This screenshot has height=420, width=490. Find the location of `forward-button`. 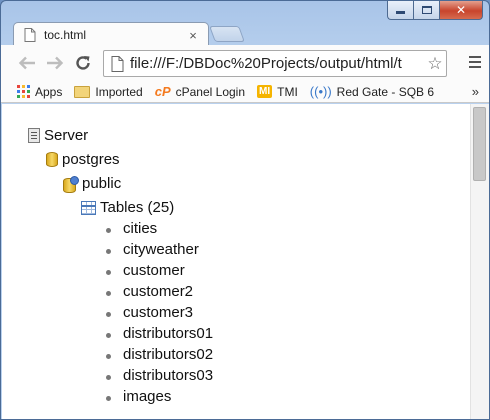

forward-button is located at coordinates (55, 63).